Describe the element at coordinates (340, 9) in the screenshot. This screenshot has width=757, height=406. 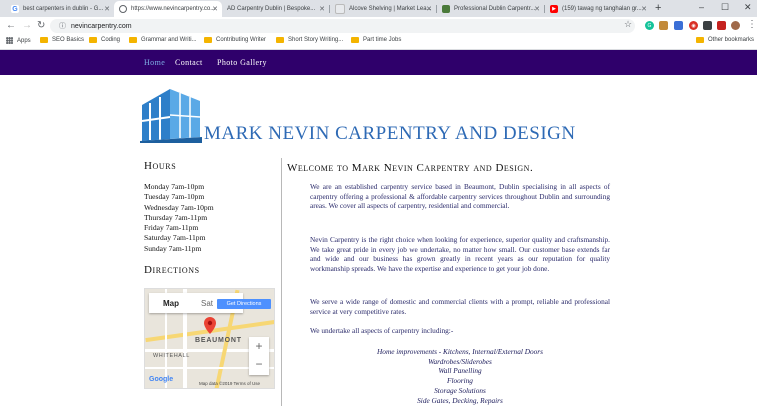
I see `page-icon` at that location.